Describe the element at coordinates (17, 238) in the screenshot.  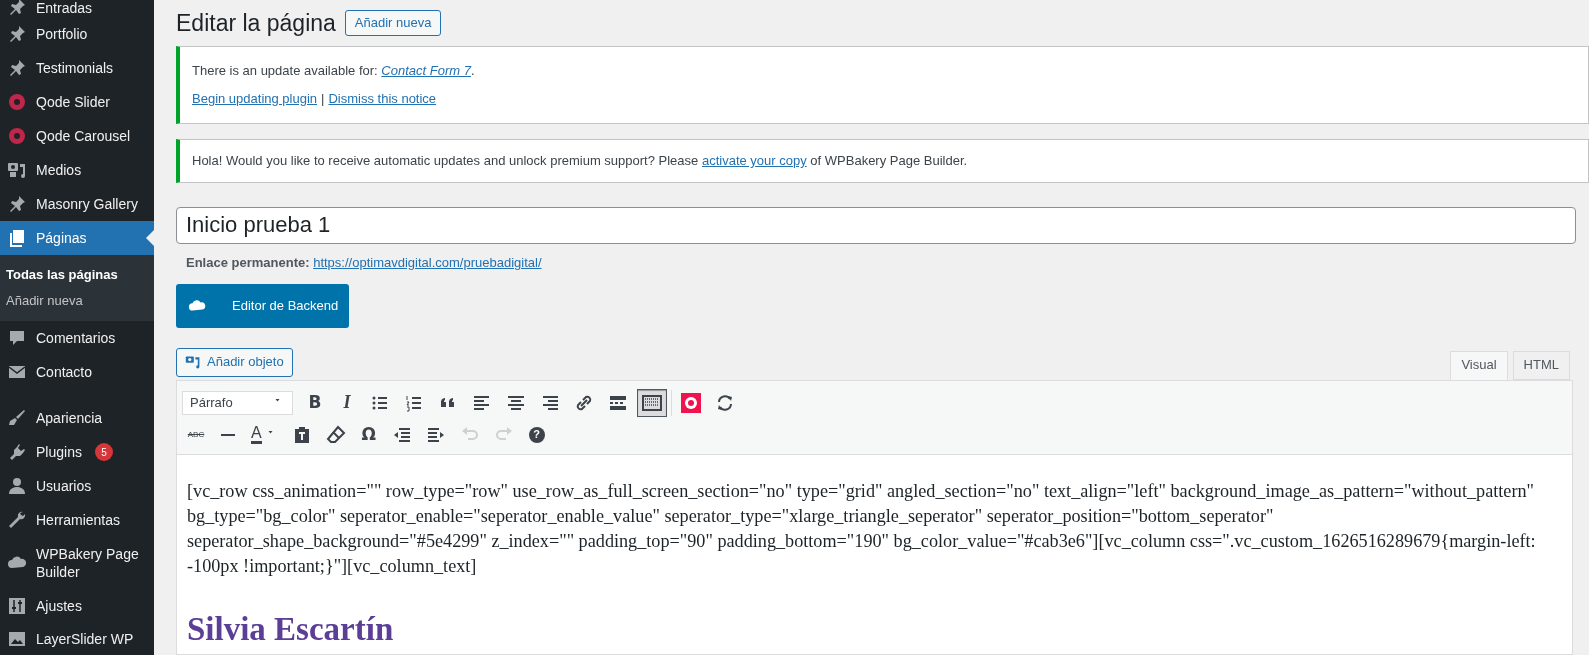
I see `pages-icon` at that location.